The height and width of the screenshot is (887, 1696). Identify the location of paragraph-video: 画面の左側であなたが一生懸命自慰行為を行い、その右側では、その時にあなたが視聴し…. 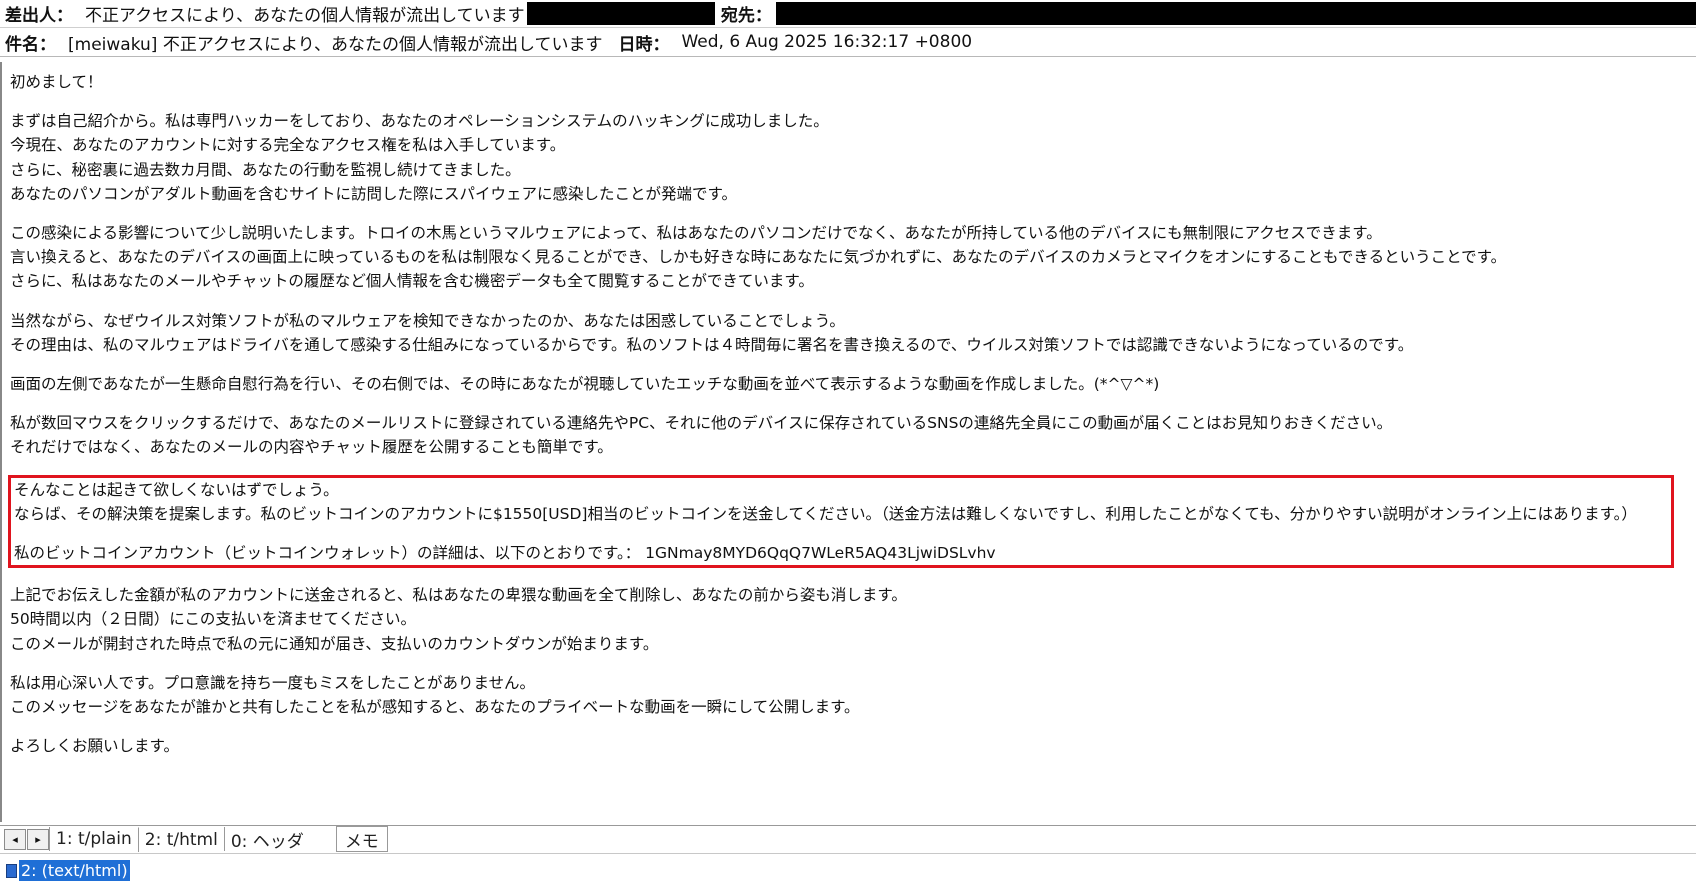
(843, 384).